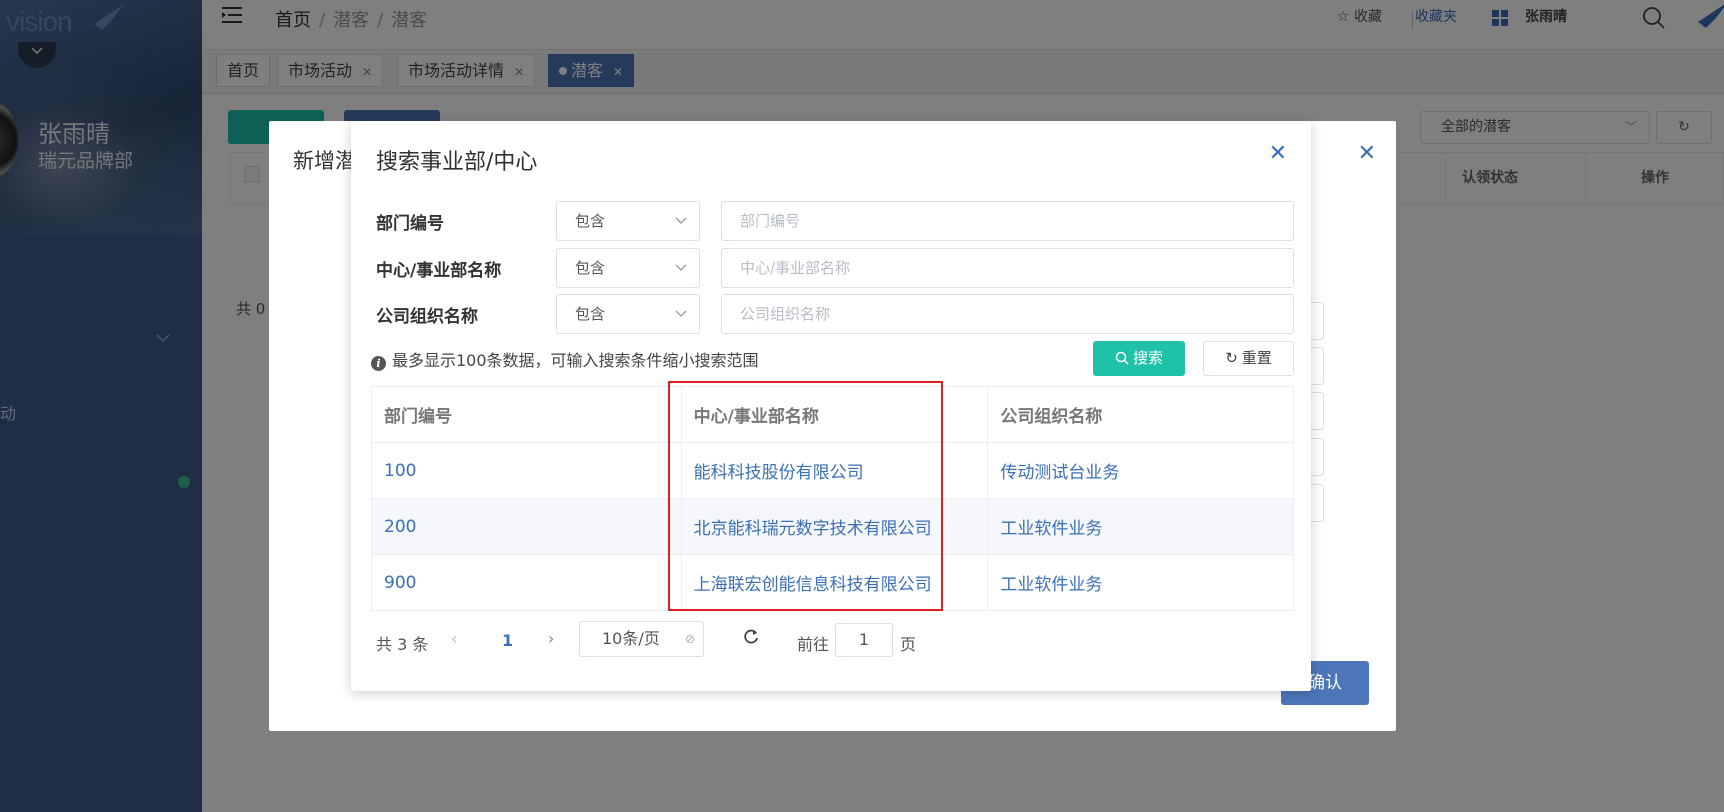  Describe the element at coordinates (751, 637) in the screenshot. I see `refresh-icon` at that location.